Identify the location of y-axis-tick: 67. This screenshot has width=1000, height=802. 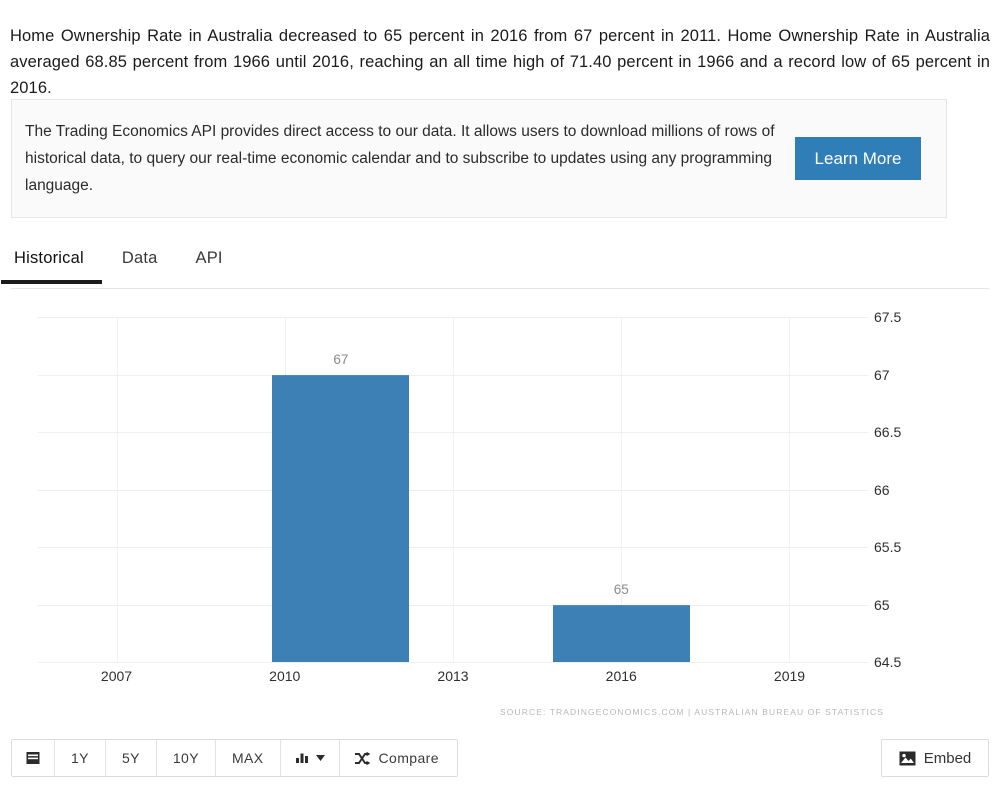
(882, 374).